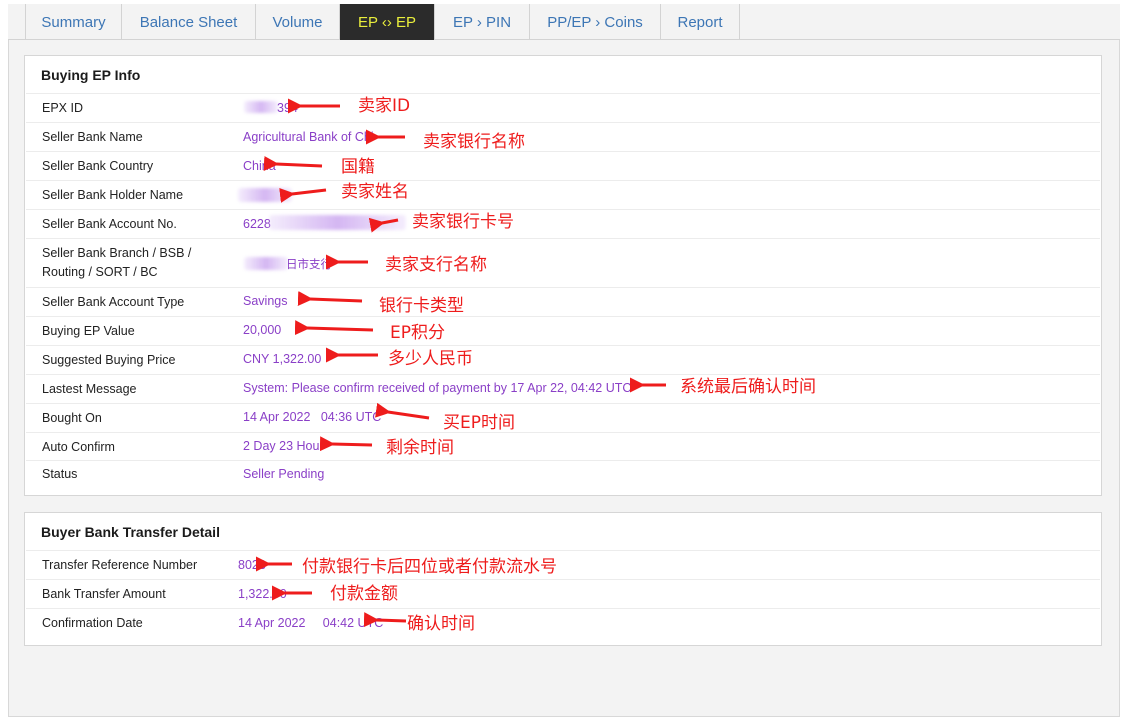 This screenshot has width=1123, height=720. I want to click on tab-ep-pin: EP › PIN, so click(482, 22).